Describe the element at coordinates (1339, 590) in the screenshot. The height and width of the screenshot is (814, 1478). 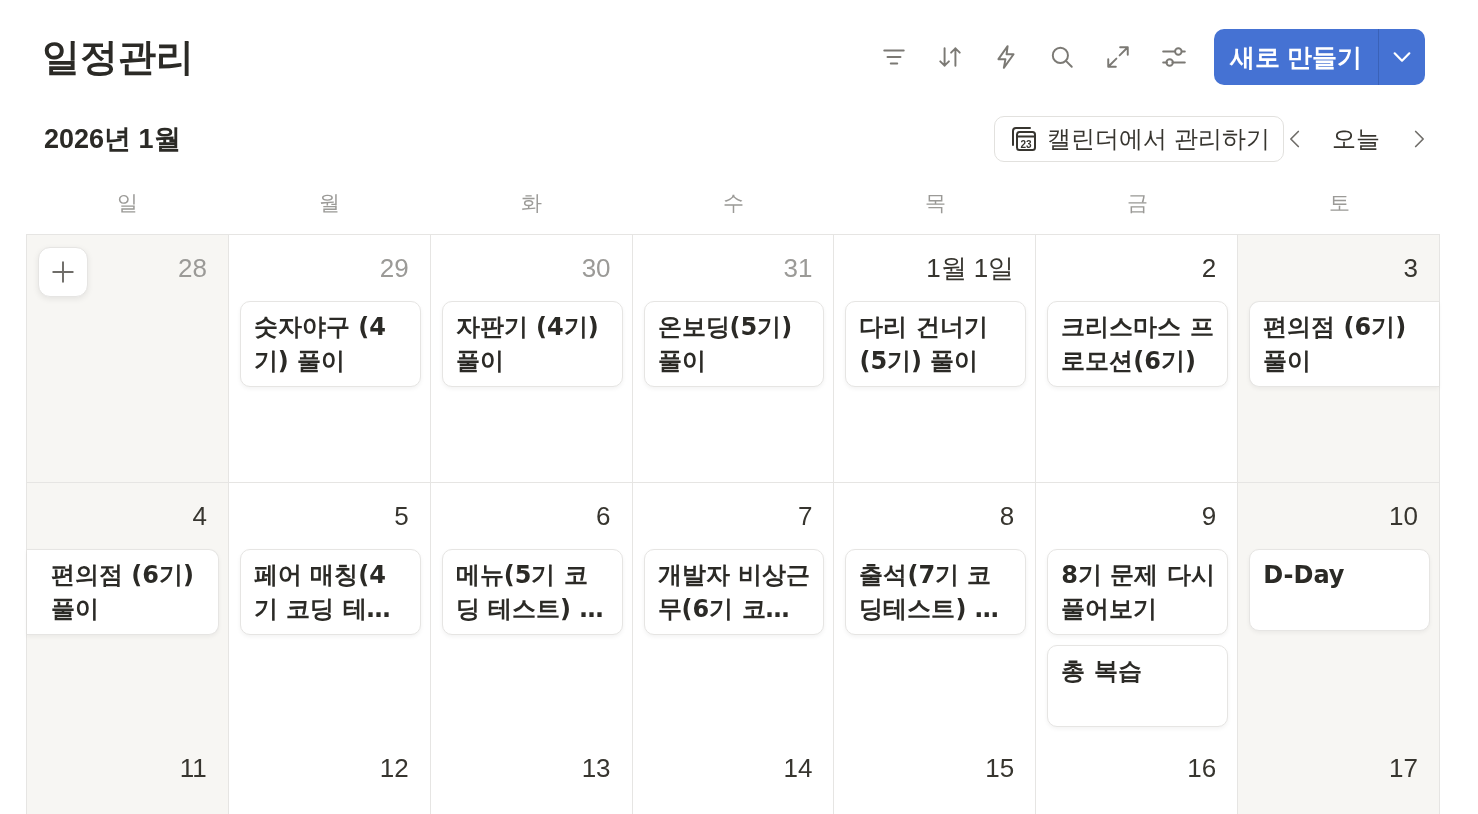
I see `event-card: D-Day` at that location.